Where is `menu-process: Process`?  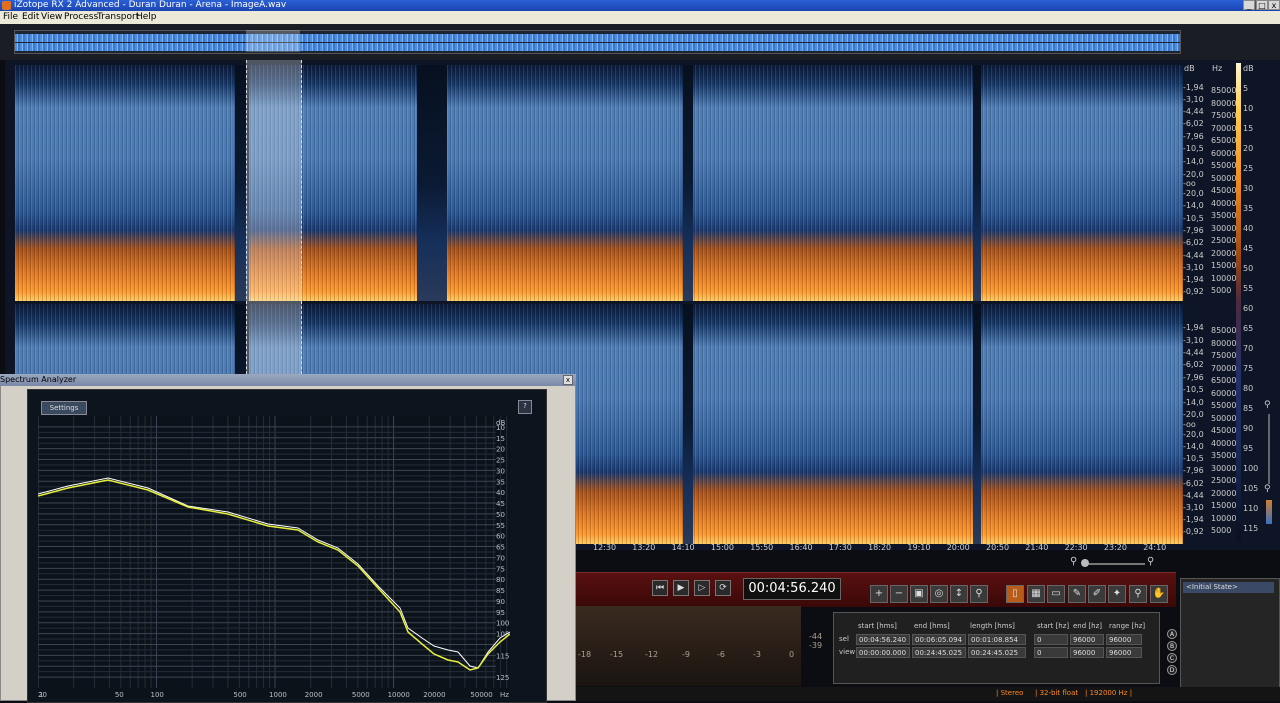 menu-process: Process is located at coordinates (81, 17).